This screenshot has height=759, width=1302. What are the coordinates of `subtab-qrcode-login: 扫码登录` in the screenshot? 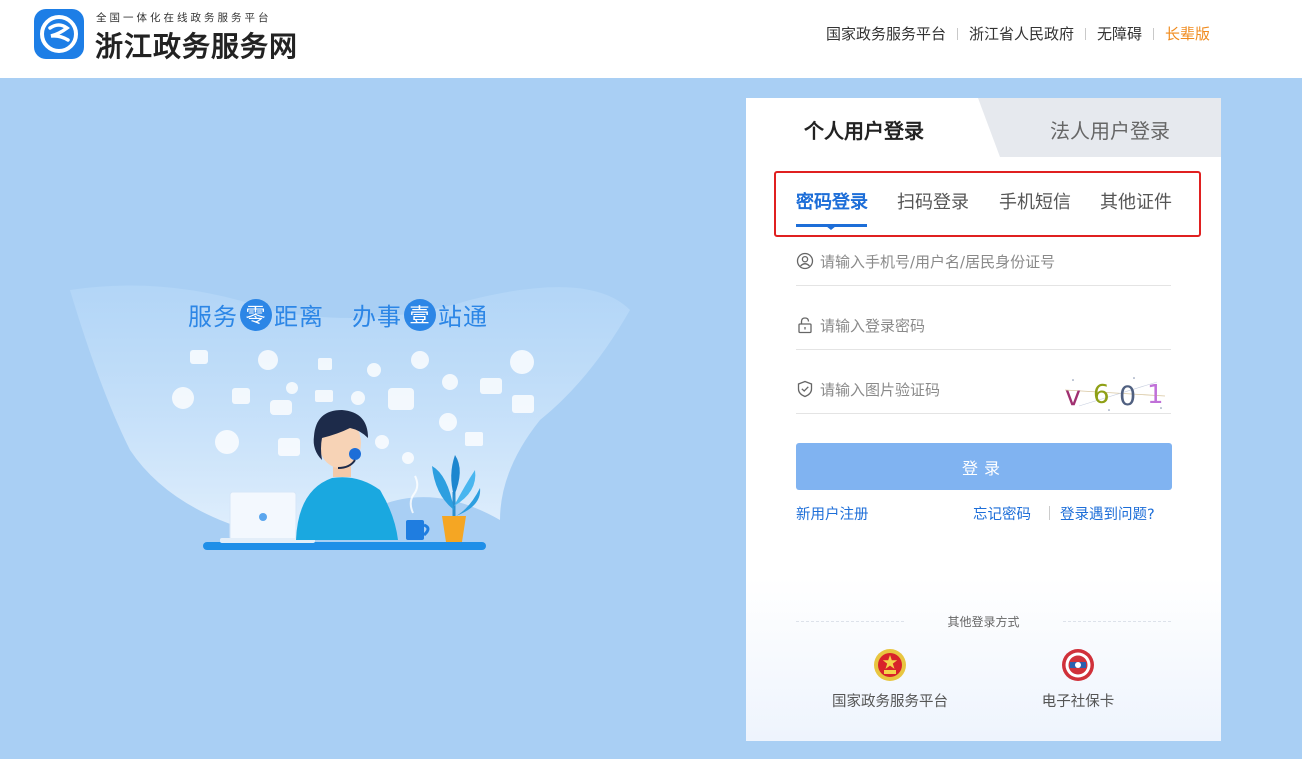 It's located at (933, 201).